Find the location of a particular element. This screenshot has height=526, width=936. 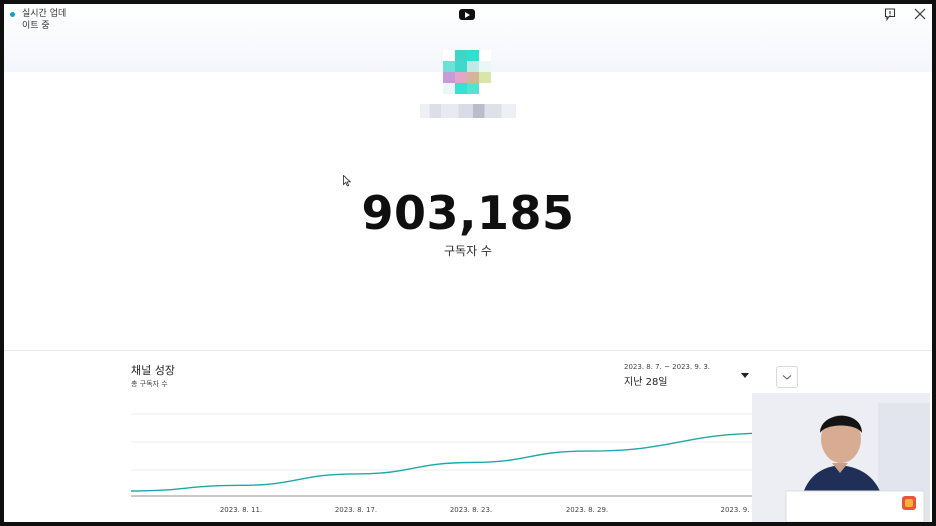

live-status-line2: 이트 중 is located at coordinates (36, 26).